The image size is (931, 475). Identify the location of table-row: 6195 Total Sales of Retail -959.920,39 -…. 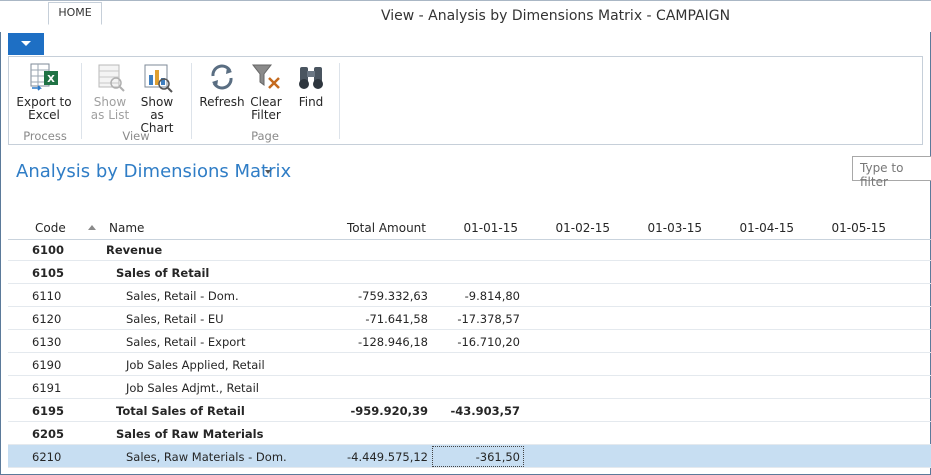
(469, 410).